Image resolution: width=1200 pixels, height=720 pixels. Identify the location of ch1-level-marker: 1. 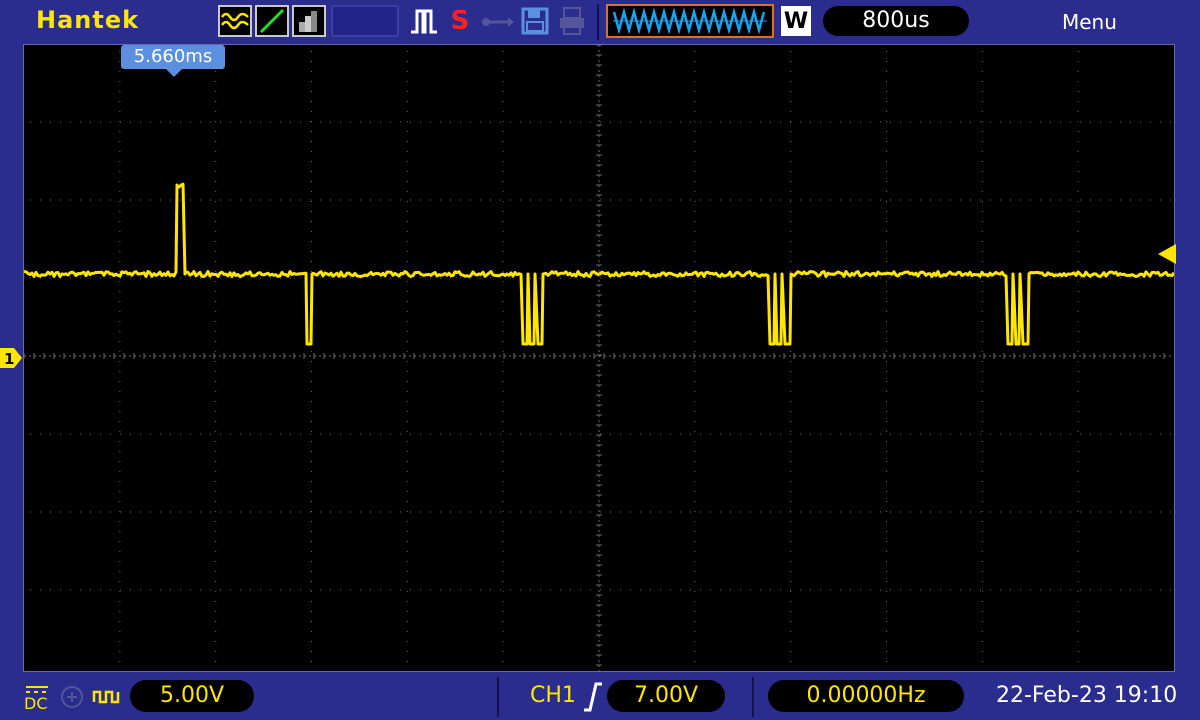
(12, 360).